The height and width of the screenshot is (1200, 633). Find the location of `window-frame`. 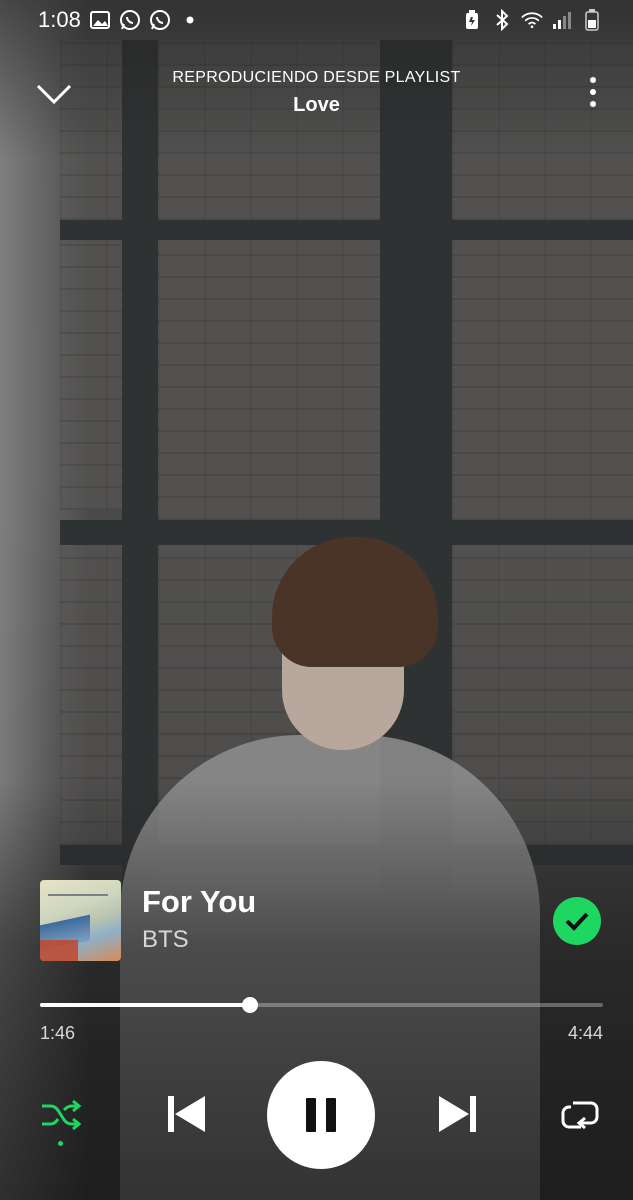

window-frame is located at coordinates (346, 230).